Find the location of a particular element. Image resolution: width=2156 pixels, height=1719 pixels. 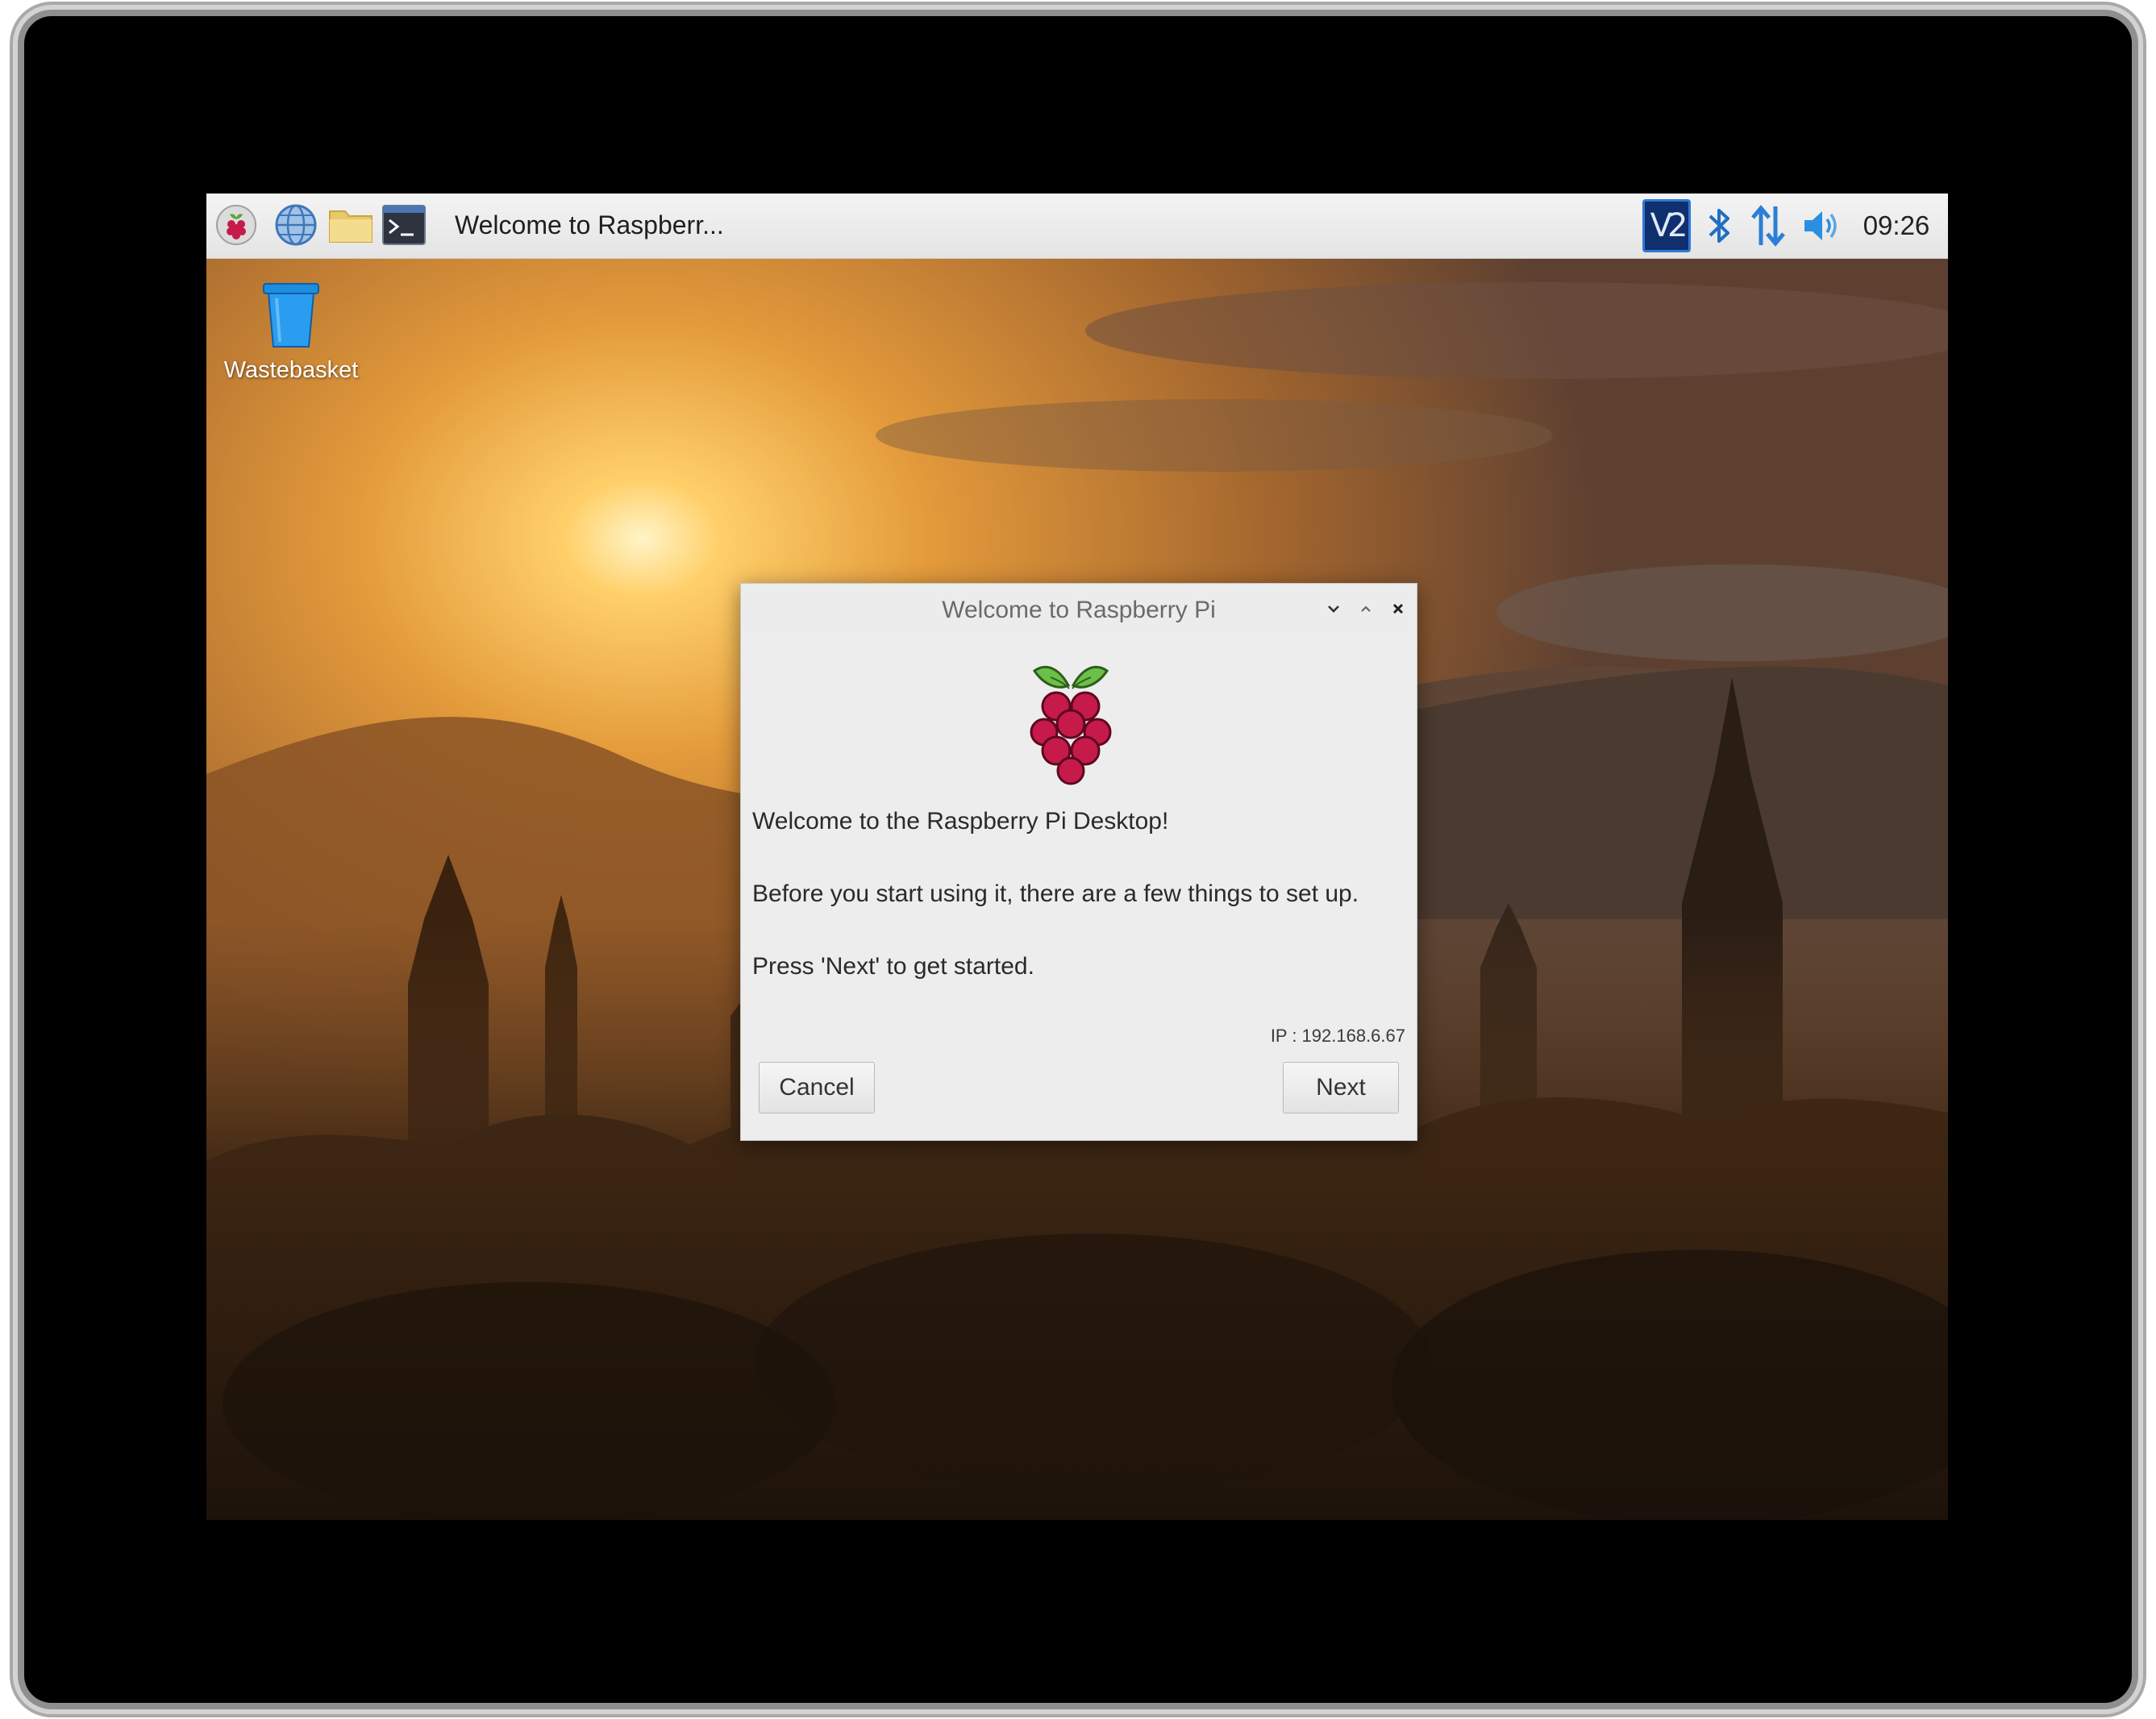

minimize-icon is located at coordinates (1333, 609).